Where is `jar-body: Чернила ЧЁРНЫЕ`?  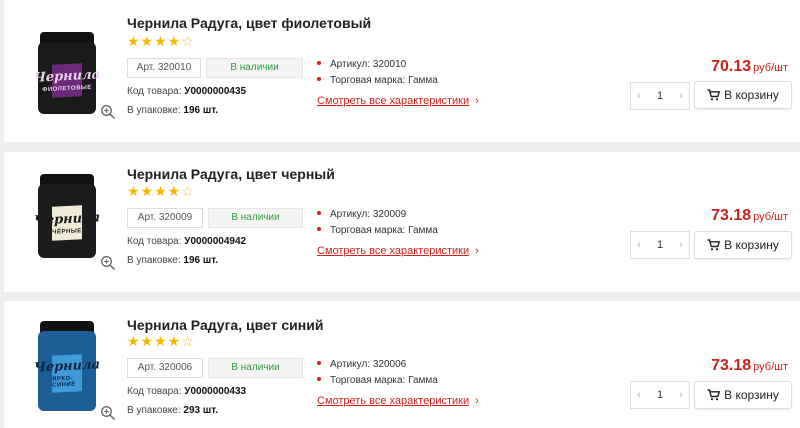 jar-body: Чернила ЧЁРНЫЕ is located at coordinates (67, 221).